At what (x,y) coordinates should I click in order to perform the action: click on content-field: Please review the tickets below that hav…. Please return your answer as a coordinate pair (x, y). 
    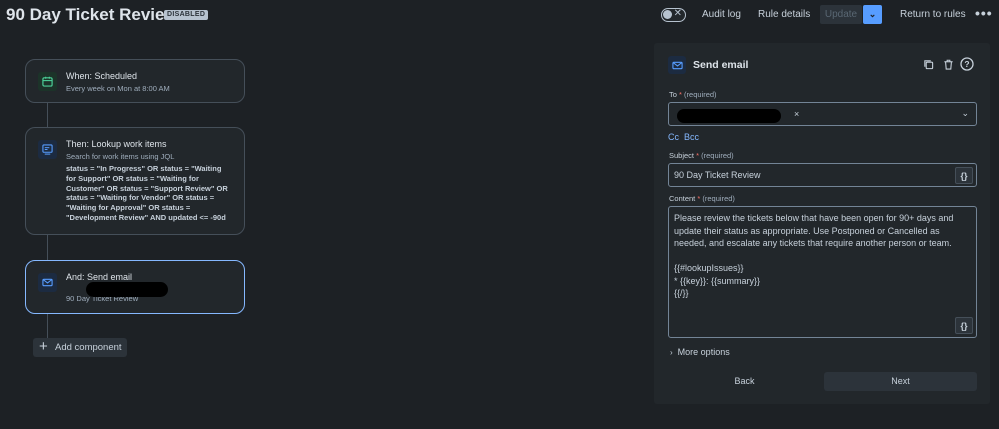
    Looking at the image, I should click on (822, 272).